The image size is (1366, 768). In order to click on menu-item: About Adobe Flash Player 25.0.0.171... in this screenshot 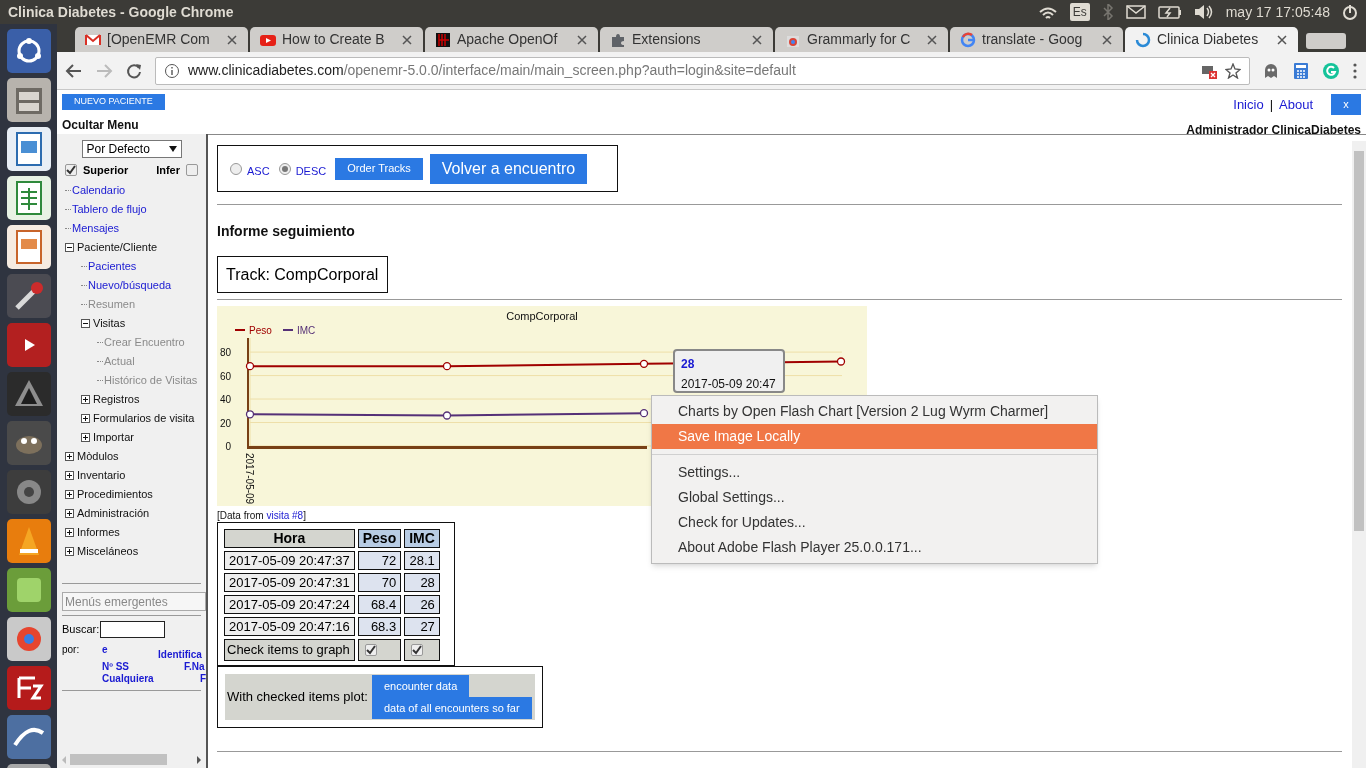, I will do `click(874, 547)`.